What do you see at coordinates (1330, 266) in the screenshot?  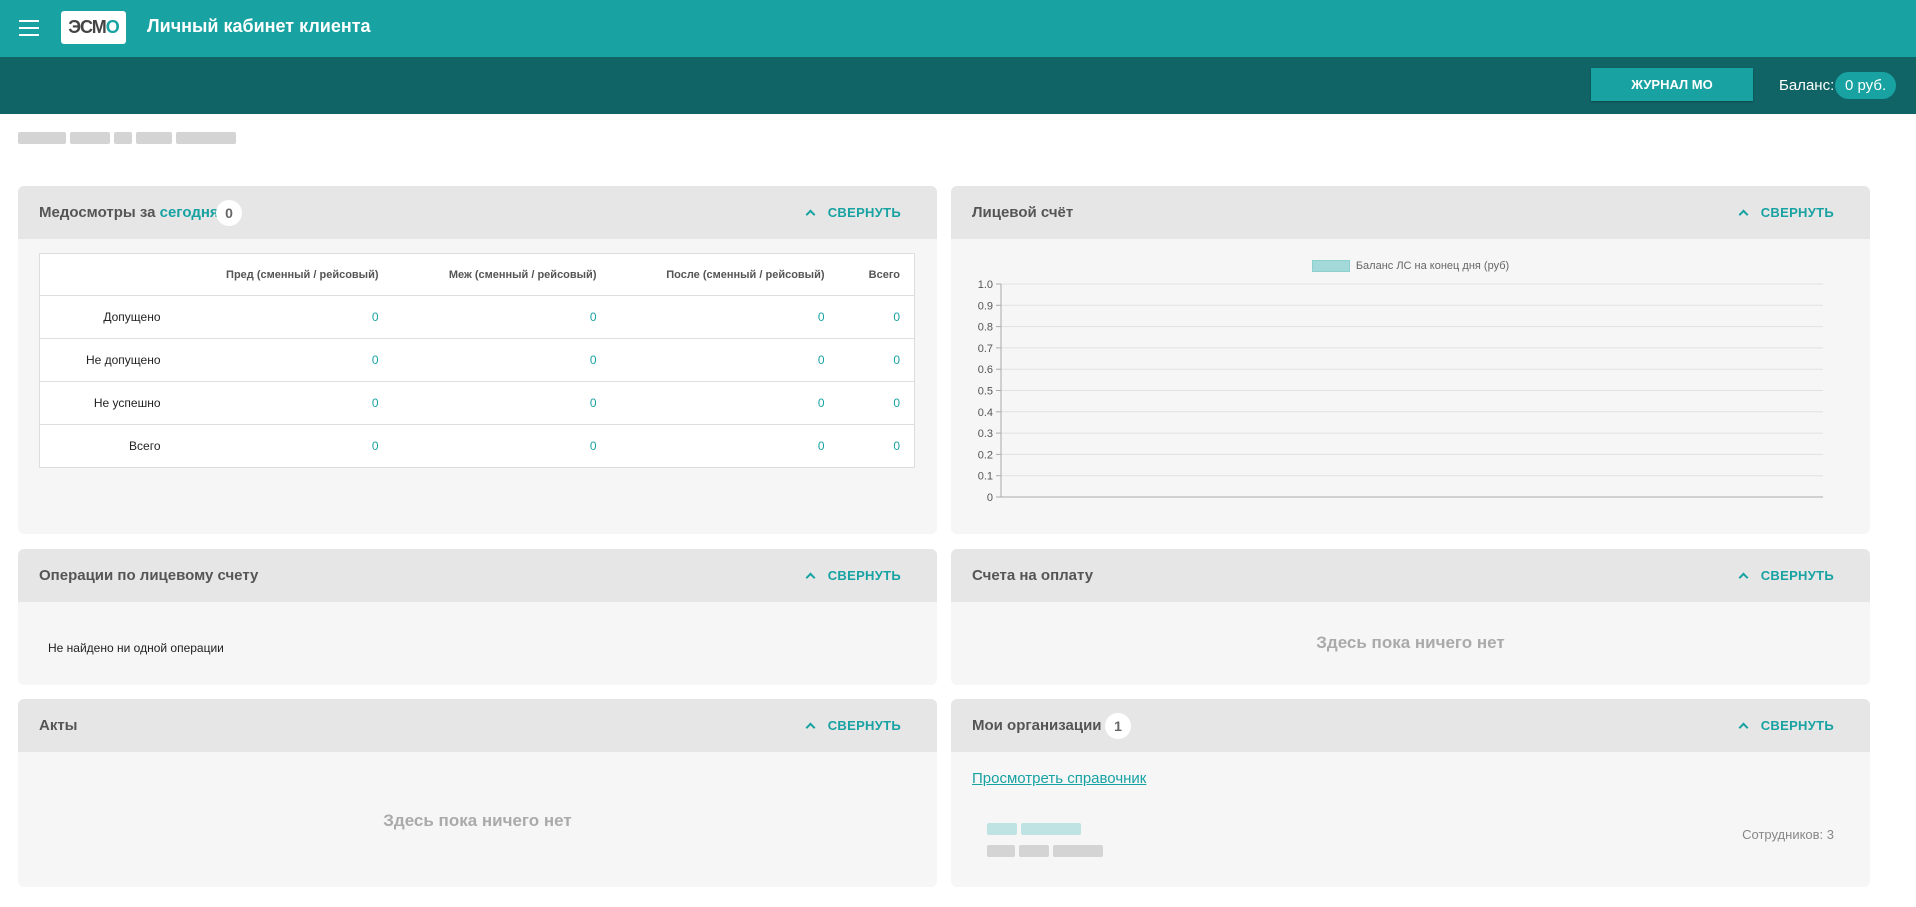 I see `legend-swatch` at bounding box center [1330, 266].